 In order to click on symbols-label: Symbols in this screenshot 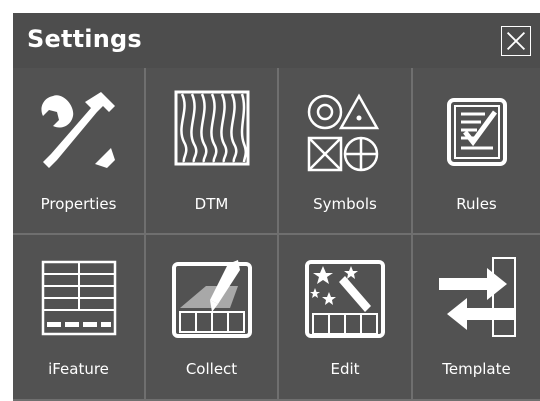, I will do `click(345, 204)`.